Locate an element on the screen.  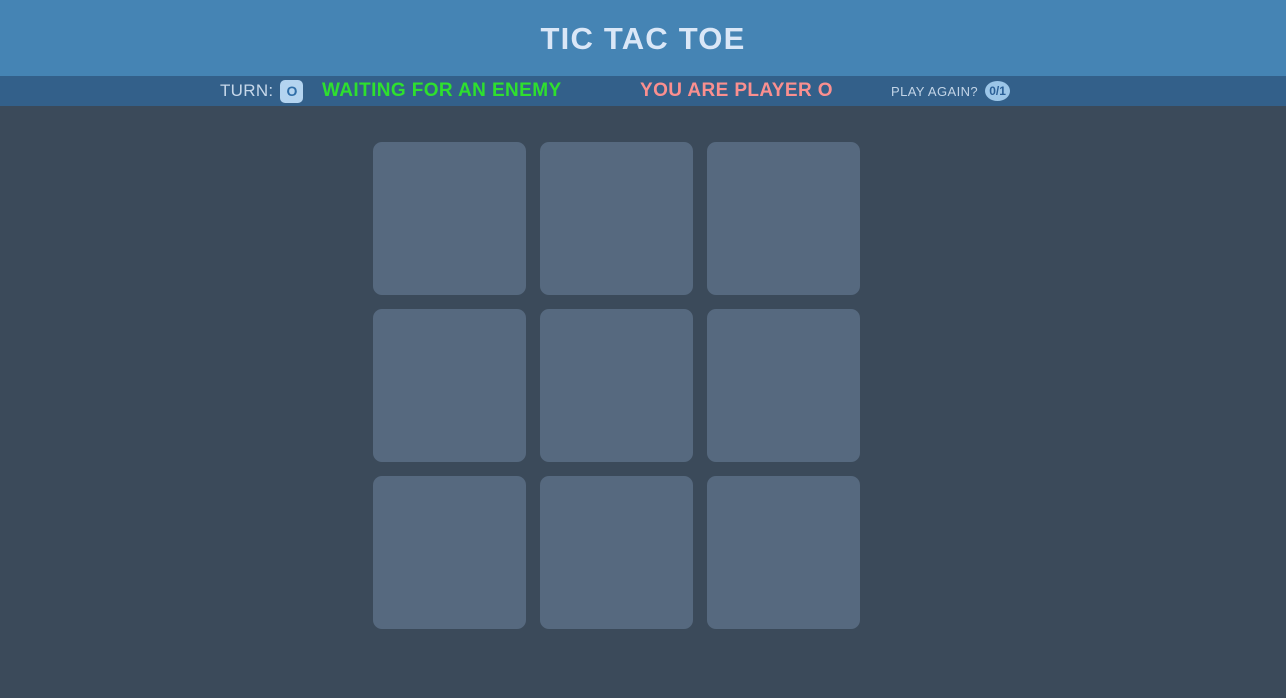
player-assignment: YOU ARE PLAYER O is located at coordinates (736, 91).